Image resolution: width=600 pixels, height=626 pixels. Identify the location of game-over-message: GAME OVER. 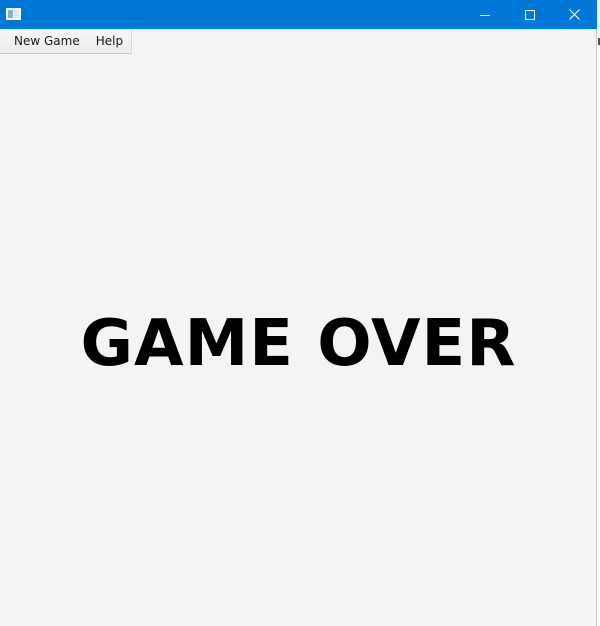
(298, 344).